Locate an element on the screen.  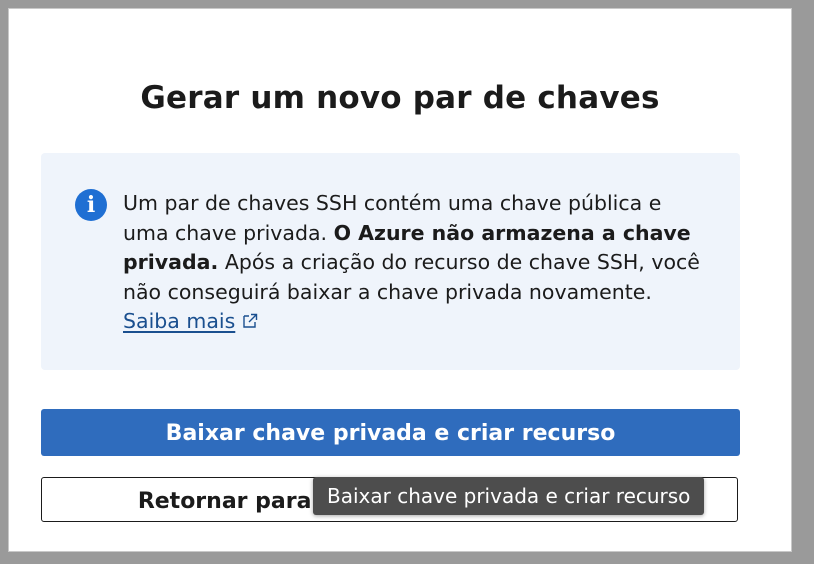
learn-more-link: Saiba mais is located at coordinates (179, 321).